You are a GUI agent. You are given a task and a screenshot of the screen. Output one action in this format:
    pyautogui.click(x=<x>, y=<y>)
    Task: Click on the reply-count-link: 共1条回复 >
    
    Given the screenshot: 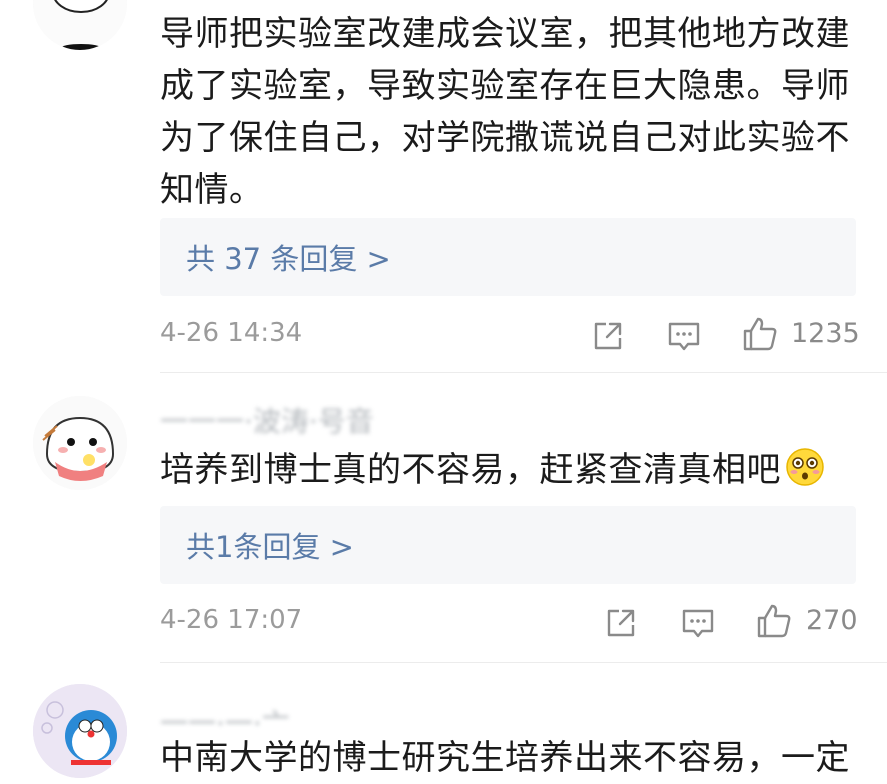 What is the action you would take?
    pyautogui.click(x=270, y=545)
    